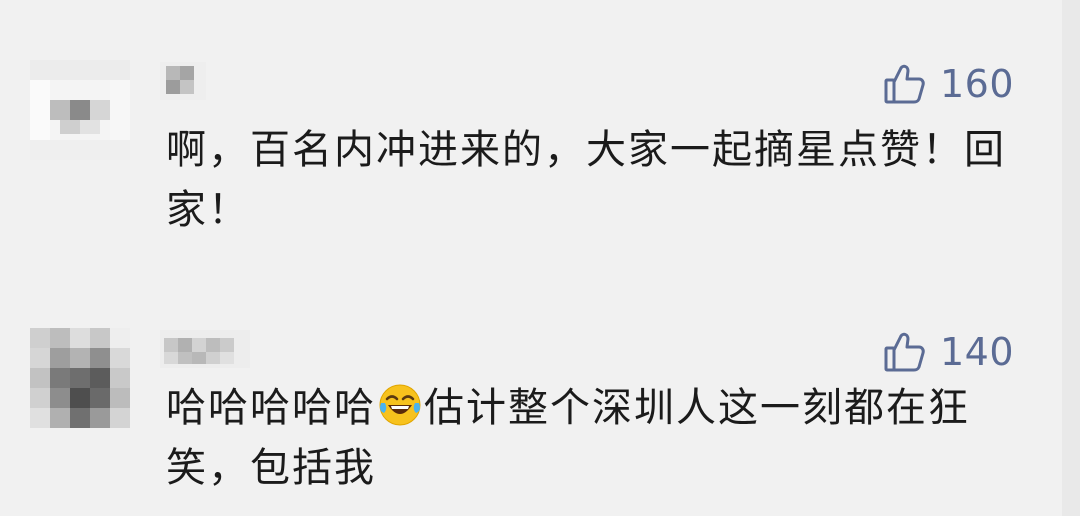 The width and height of the screenshot is (1080, 516). What do you see at coordinates (271, 408) in the screenshot?
I see `comment-text-part: 哈哈哈哈哈` at bounding box center [271, 408].